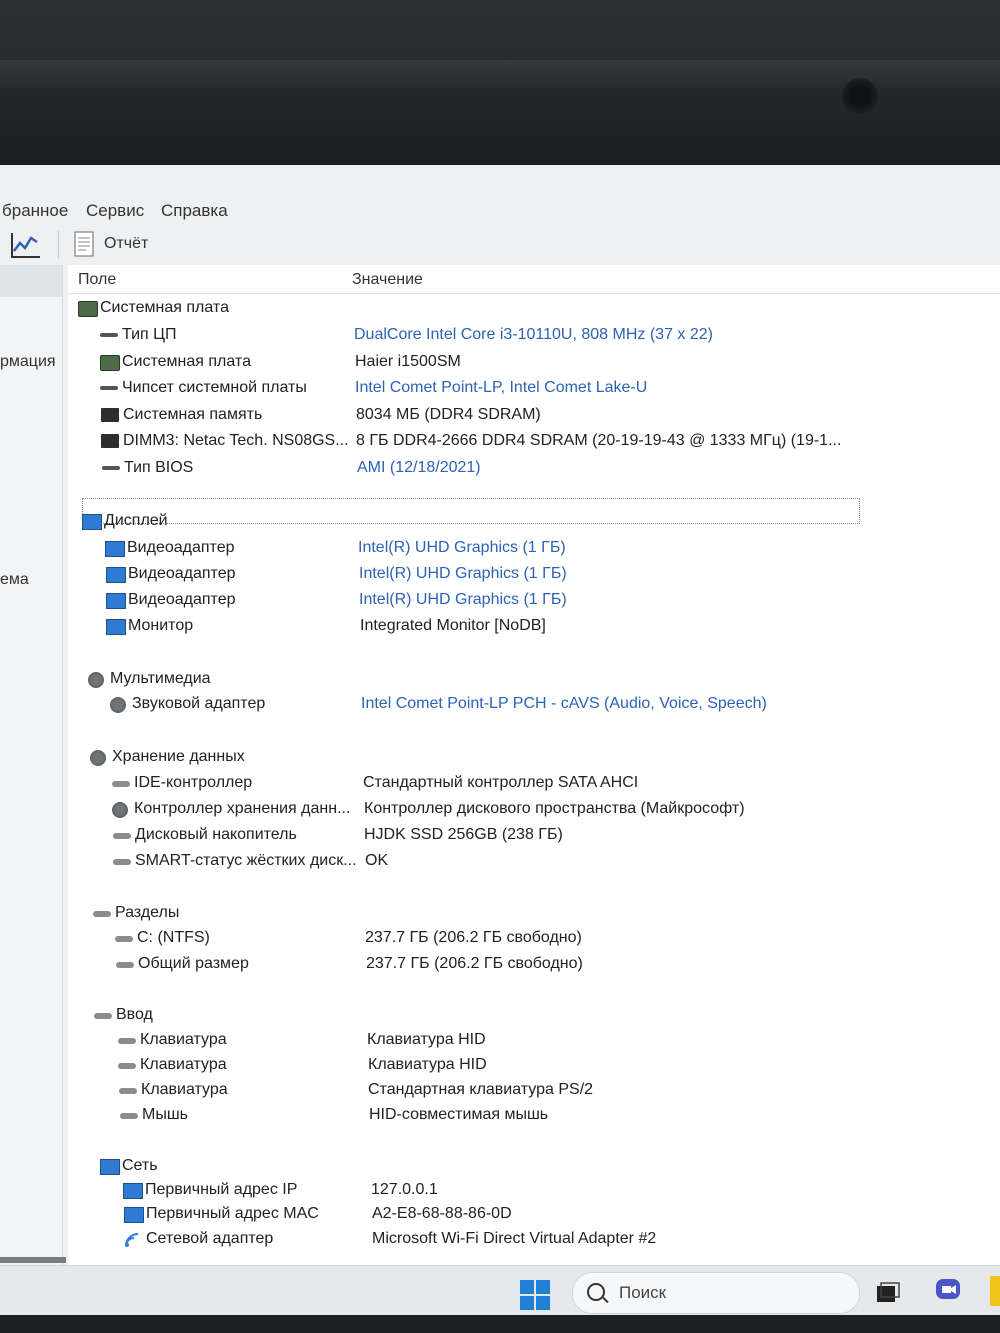 This screenshot has width=1000, height=1333. What do you see at coordinates (193, 963) in the screenshot?
I see `field-name: Общий размер` at bounding box center [193, 963].